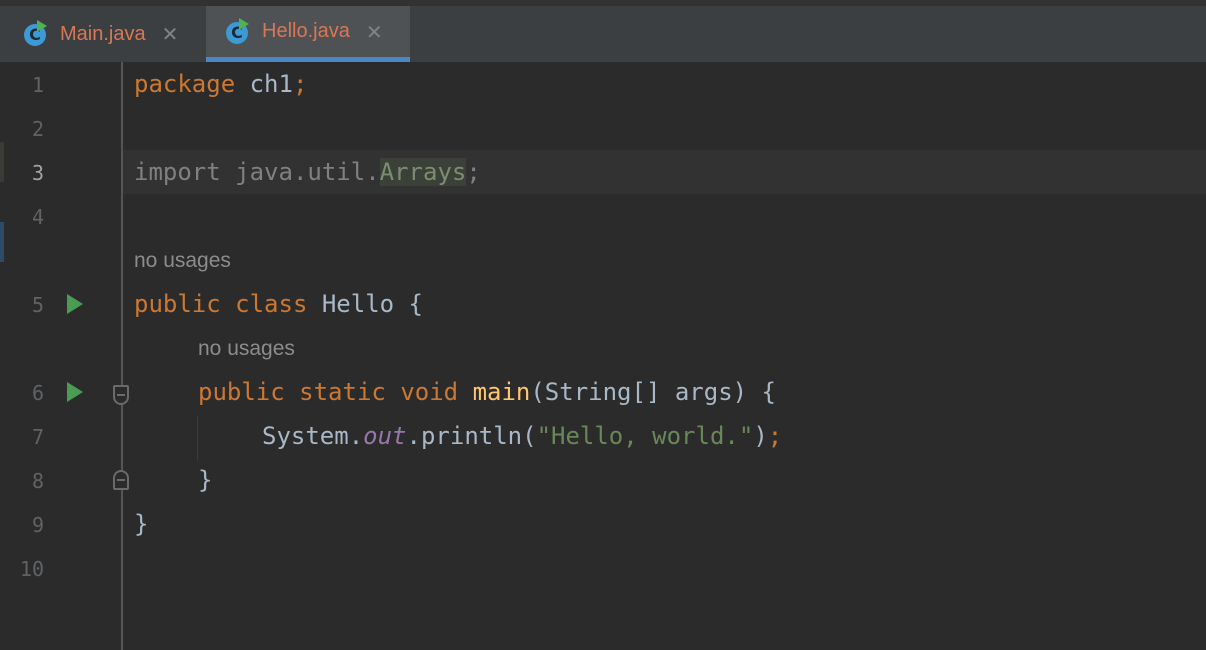  What do you see at coordinates (37, 217) in the screenshot?
I see `line-number: 4` at bounding box center [37, 217].